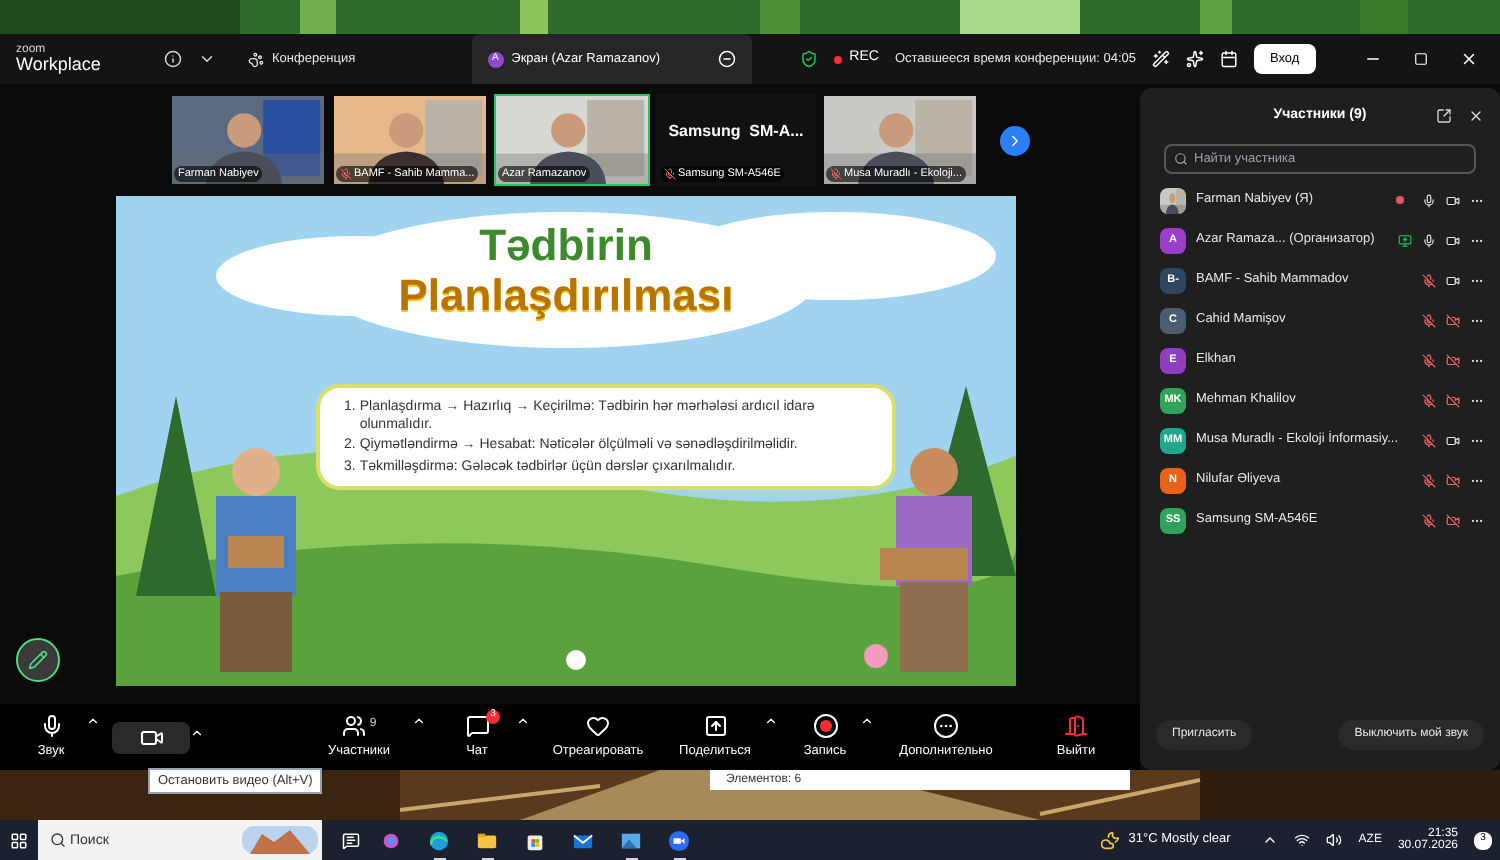 The image size is (1500, 860). Describe the element at coordinates (1110, 840) in the screenshot. I see `weather-icon` at that location.